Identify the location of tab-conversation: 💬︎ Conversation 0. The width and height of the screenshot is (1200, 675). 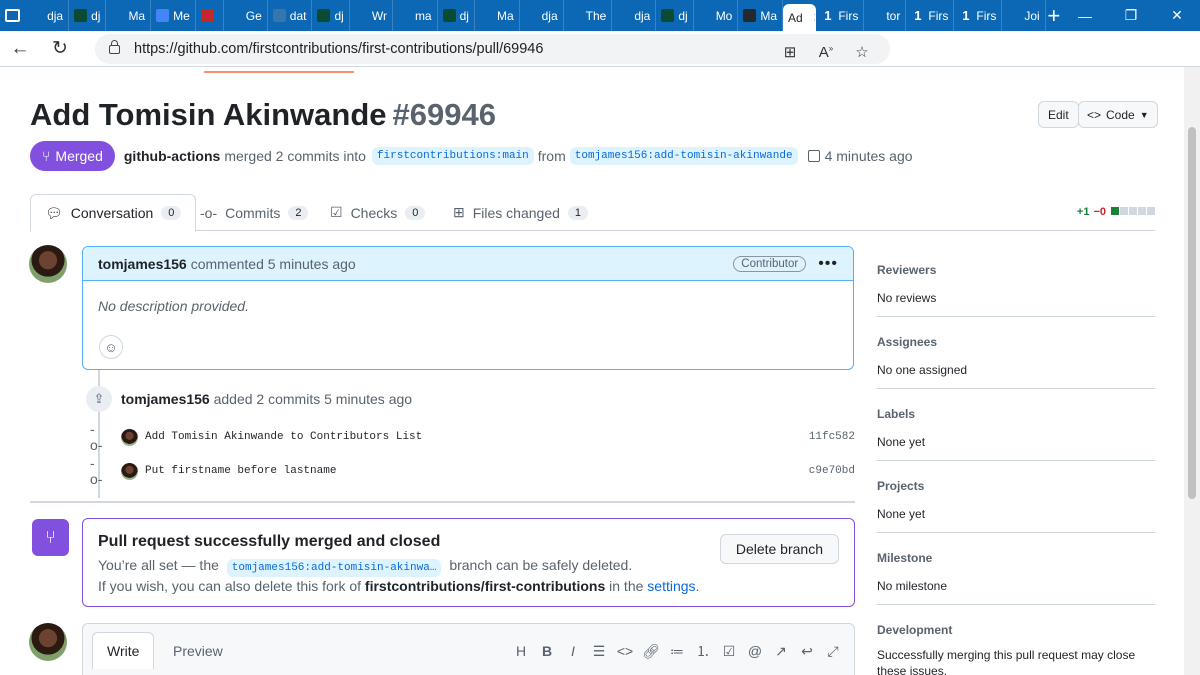
(113, 213).